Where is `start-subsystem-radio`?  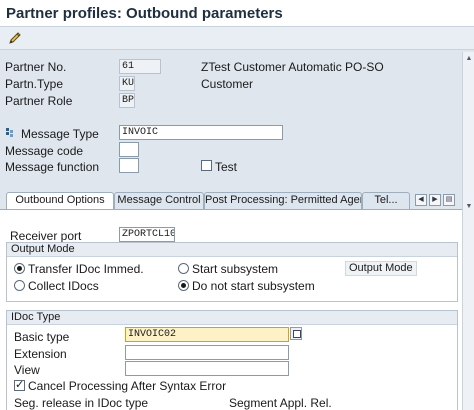 start-subsystem-radio is located at coordinates (183, 268).